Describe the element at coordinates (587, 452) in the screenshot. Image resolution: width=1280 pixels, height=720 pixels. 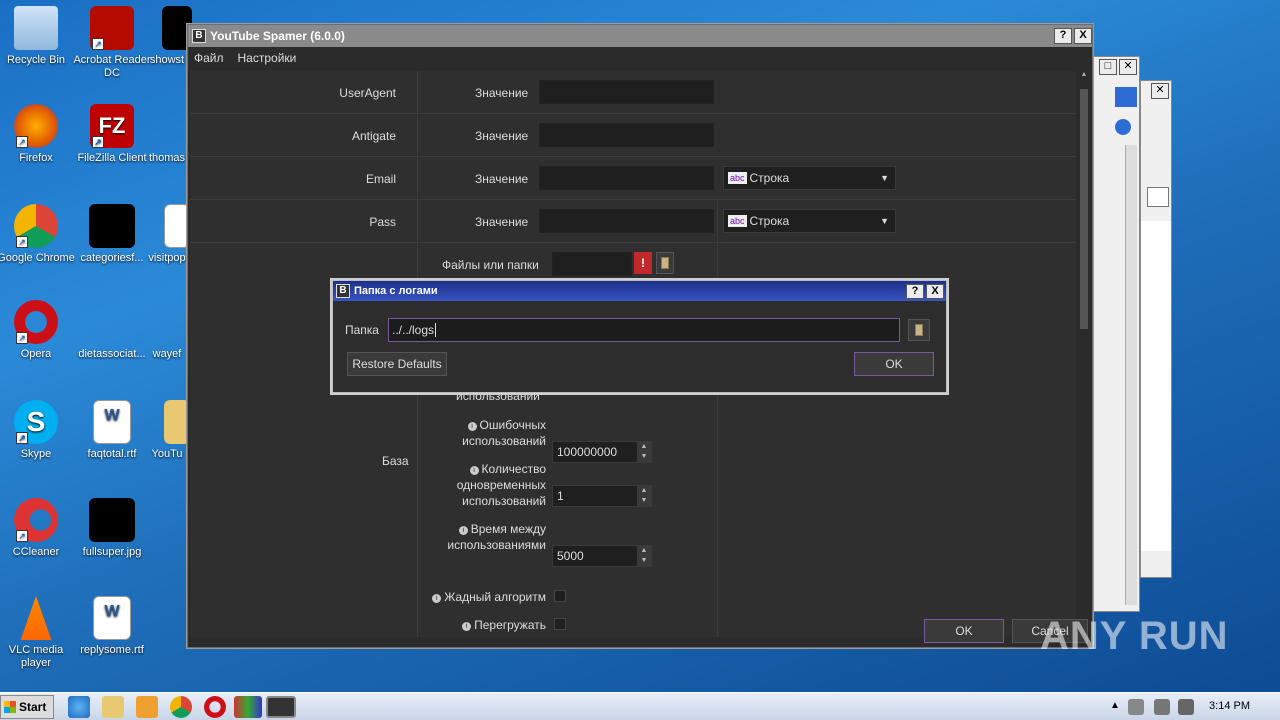
I see `errors-value: 100000000` at that location.